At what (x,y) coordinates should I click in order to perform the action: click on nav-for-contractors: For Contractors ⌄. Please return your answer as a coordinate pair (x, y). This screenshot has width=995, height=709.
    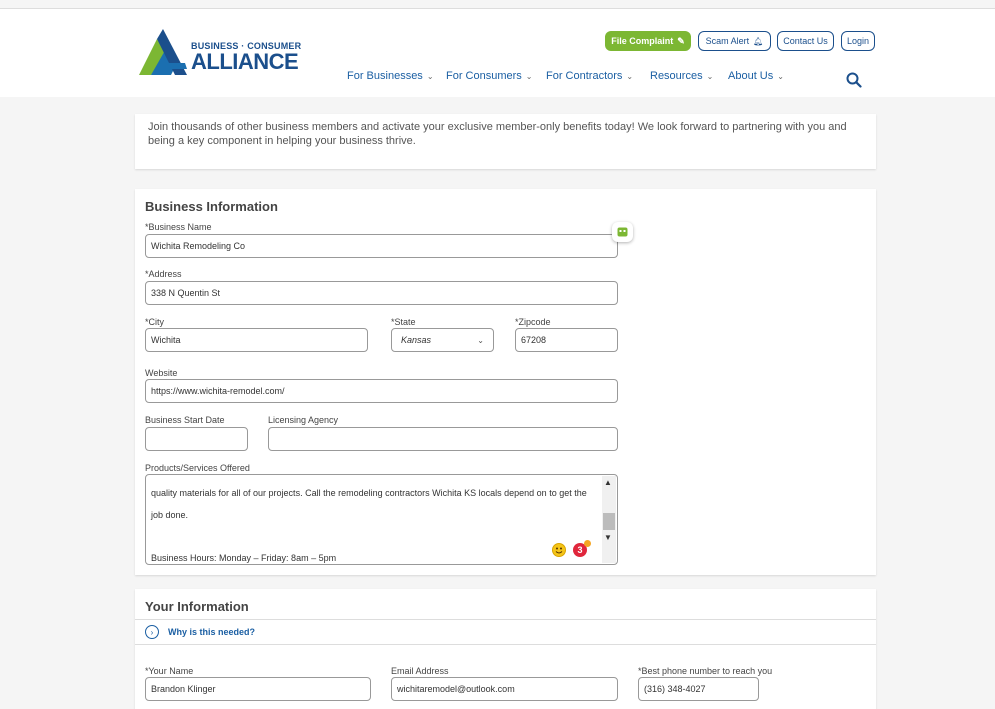
    Looking at the image, I should click on (598, 76).